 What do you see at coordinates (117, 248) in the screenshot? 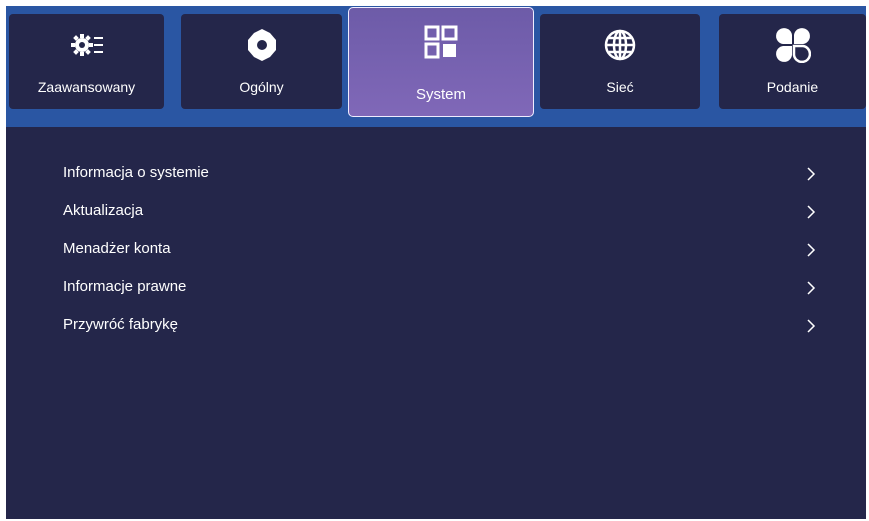
I see `menu-item-label: Menadżer konta` at bounding box center [117, 248].